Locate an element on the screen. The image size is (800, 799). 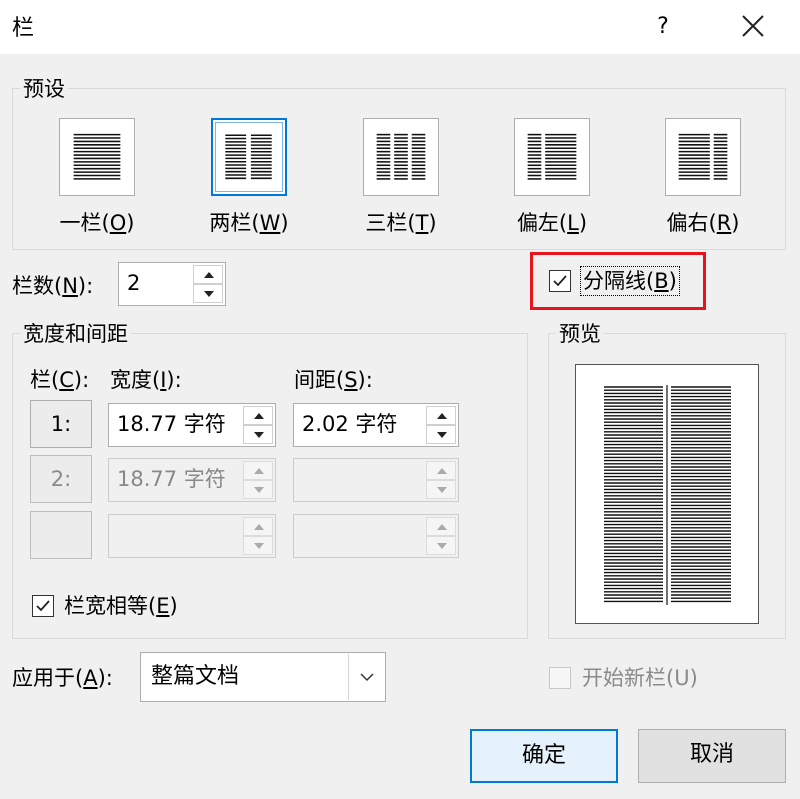
column-2-width-up-button is located at coordinates (258, 470).